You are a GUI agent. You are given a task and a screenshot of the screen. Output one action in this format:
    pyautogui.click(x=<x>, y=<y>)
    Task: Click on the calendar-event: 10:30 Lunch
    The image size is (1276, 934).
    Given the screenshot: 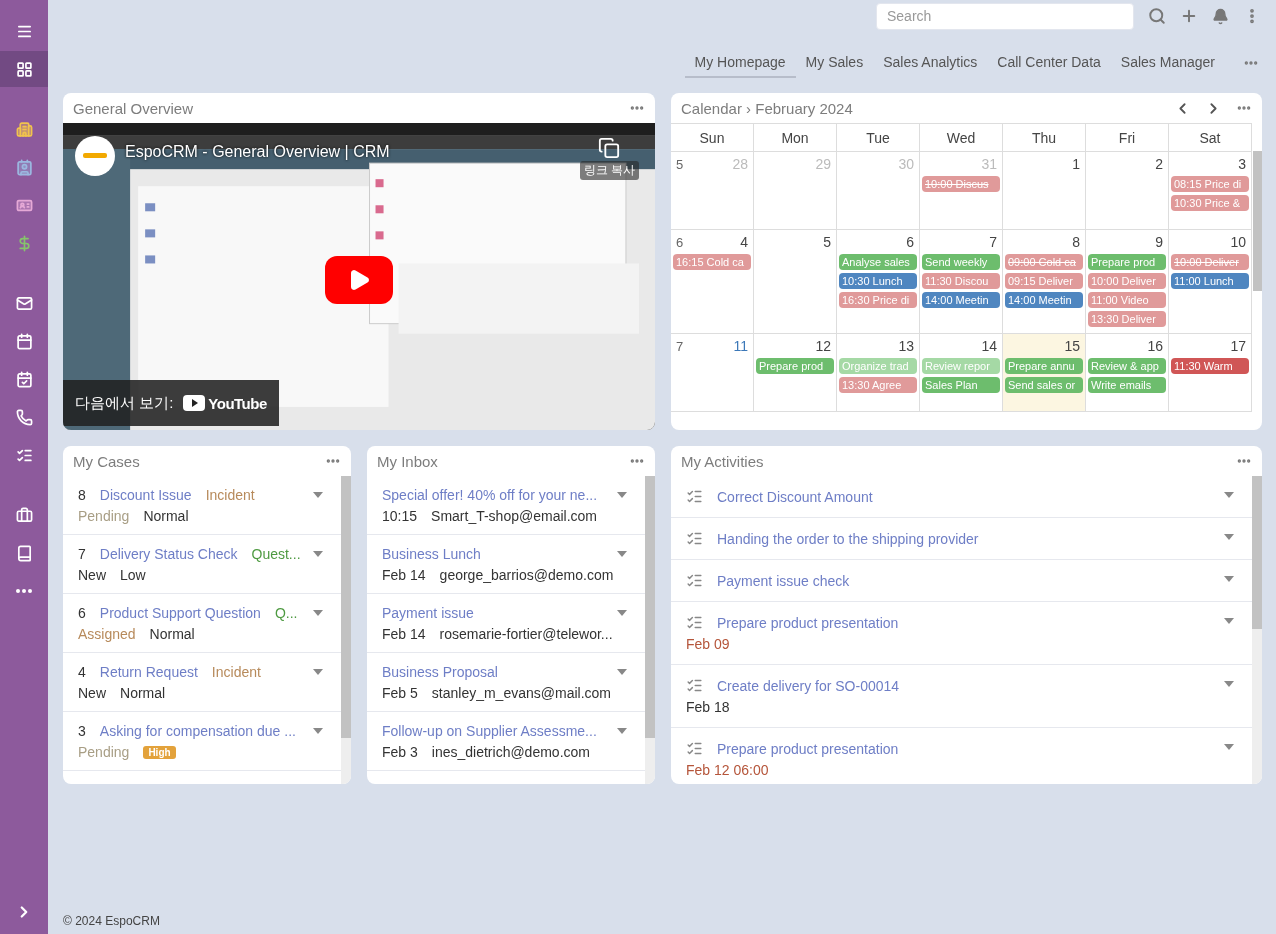 What is the action you would take?
    pyautogui.click(x=878, y=281)
    